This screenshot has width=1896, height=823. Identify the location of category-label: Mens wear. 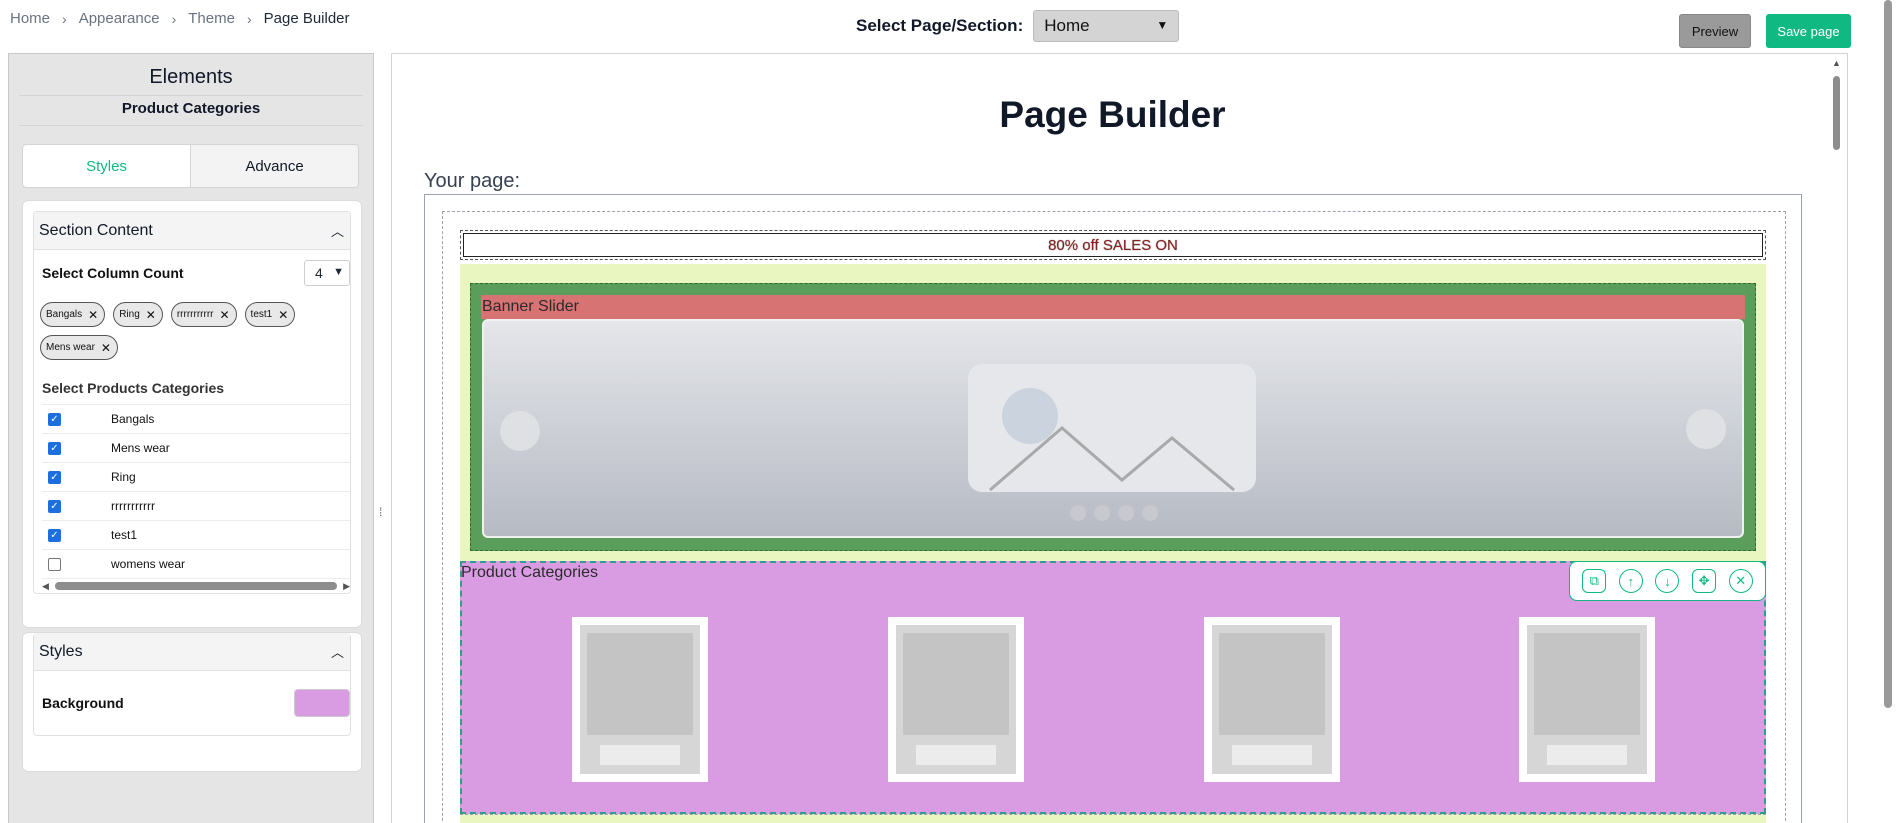
(140, 448).